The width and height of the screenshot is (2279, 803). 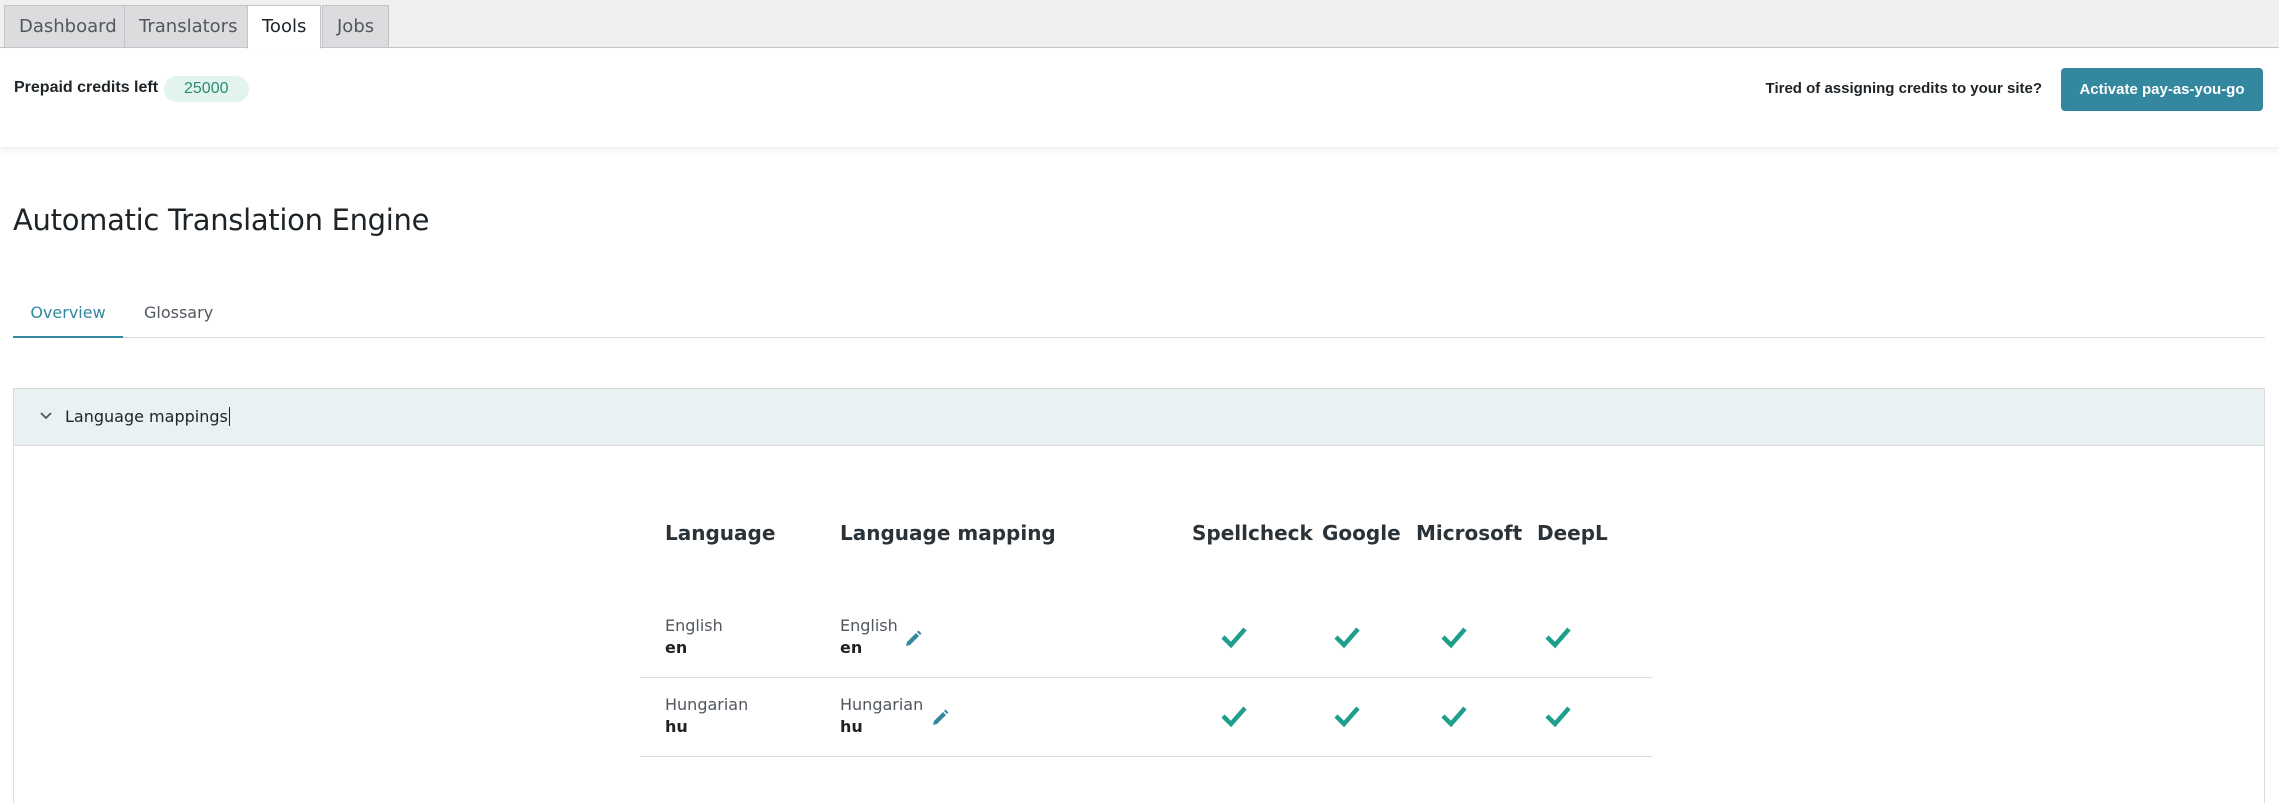 What do you see at coordinates (1139, 316) in the screenshot?
I see `sub-tab-bar: Overview Glossary` at bounding box center [1139, 316].